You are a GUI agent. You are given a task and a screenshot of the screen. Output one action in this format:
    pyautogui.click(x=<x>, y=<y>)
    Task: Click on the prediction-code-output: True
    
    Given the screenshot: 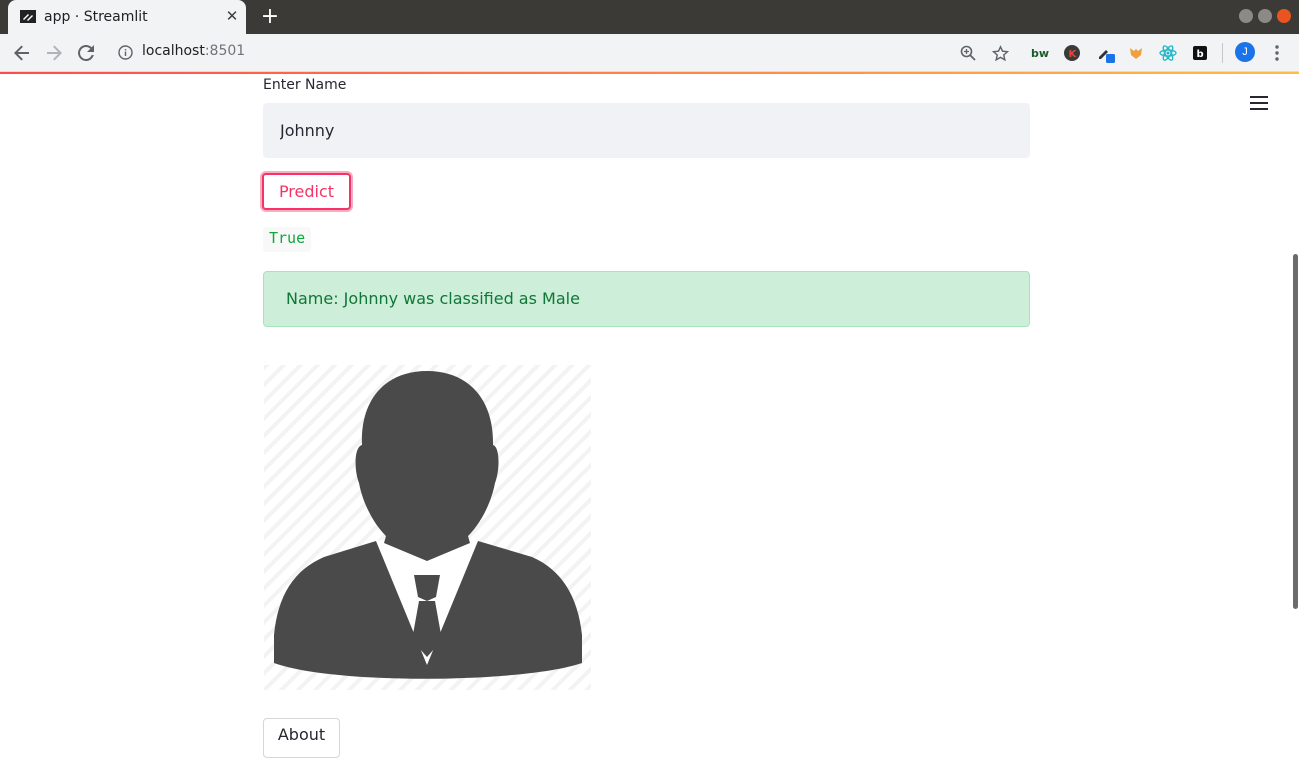 What is the action you would take?
    pyautogui.click(x=287, y=239)
    